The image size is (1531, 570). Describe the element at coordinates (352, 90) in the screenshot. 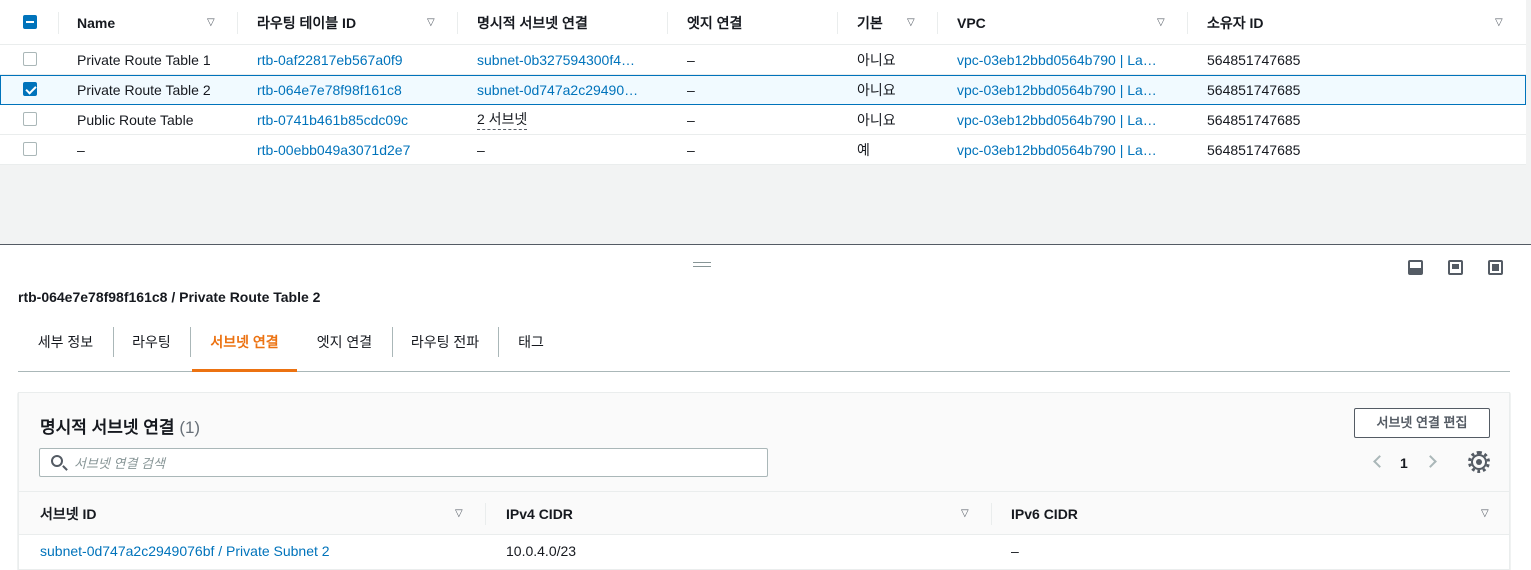

I see `route-table-id-link: rtb-064e7e78f98f161c8` at that location.